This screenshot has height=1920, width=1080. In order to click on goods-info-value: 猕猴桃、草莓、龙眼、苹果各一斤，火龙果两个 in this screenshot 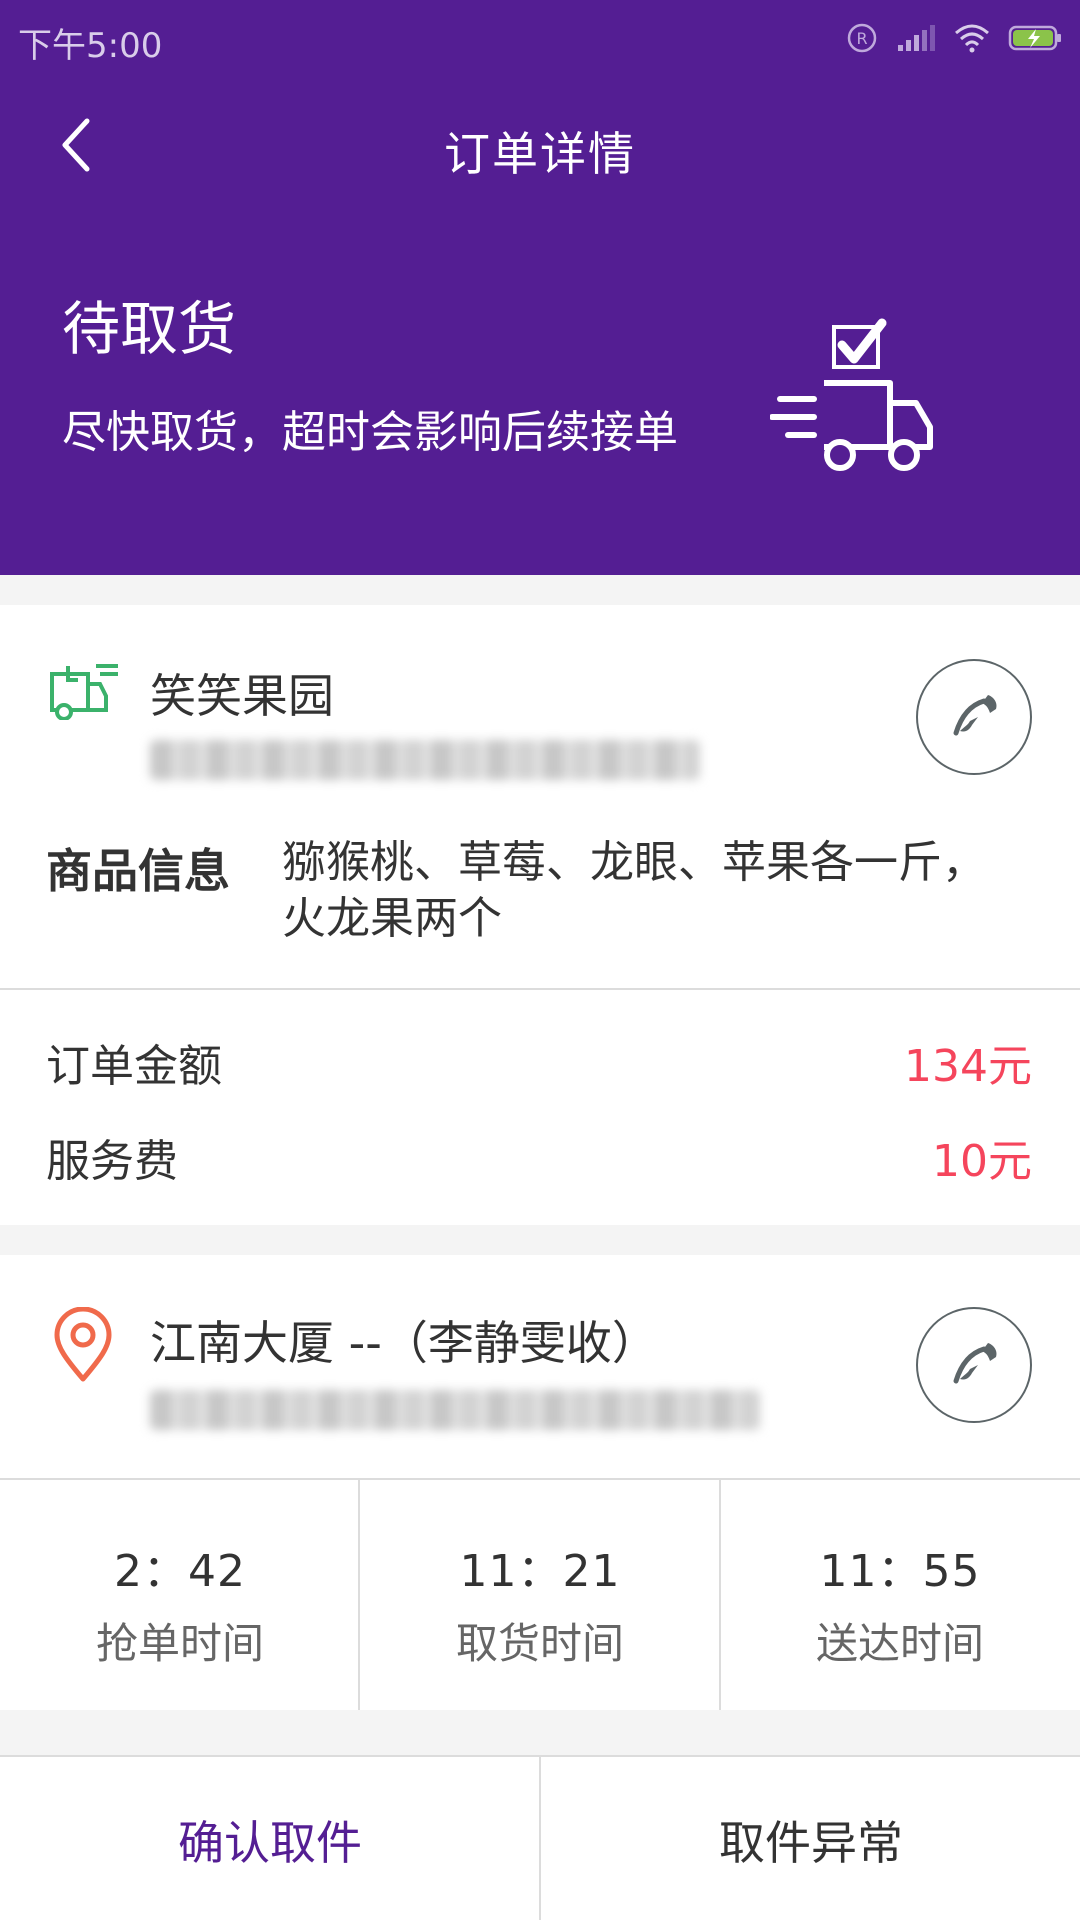, I will do `click(634, 890)`.